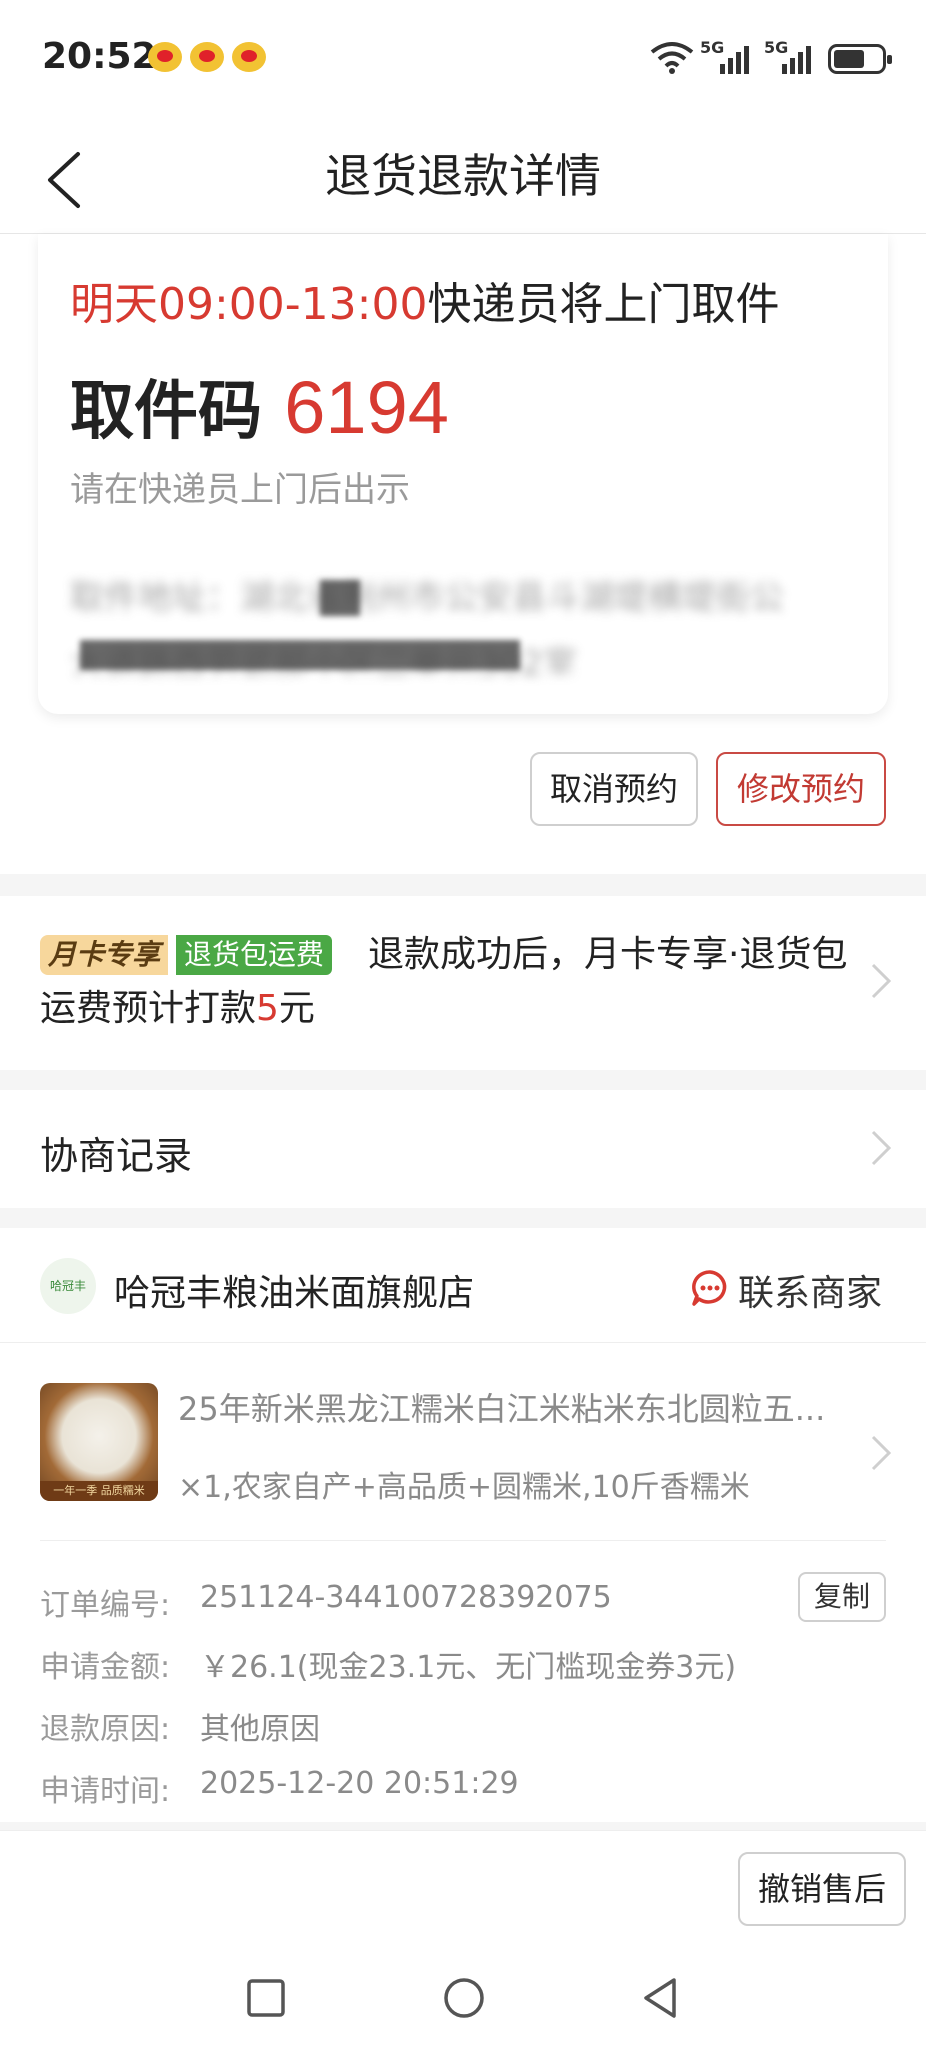 The height and width of the screenshot is (2048, 926). What do you see at coordinates (249, 304) in the screenshot?
I see `pickup-time-highlight: 明天09:00-13:00` at bounding box center [249, 304].